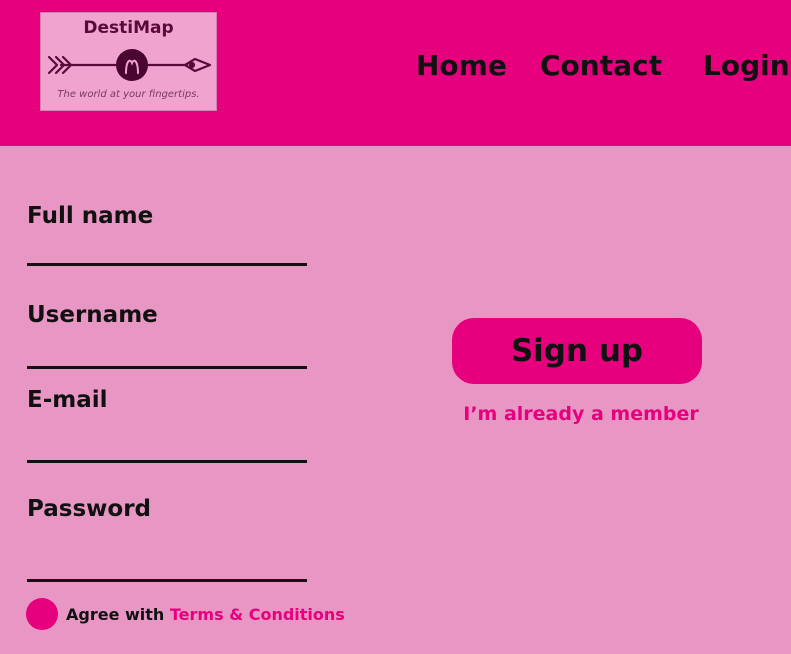  Describe the element at coordinates (581, 414) in the screenshot. I see `already-member-link: I’m already a member` at that location.